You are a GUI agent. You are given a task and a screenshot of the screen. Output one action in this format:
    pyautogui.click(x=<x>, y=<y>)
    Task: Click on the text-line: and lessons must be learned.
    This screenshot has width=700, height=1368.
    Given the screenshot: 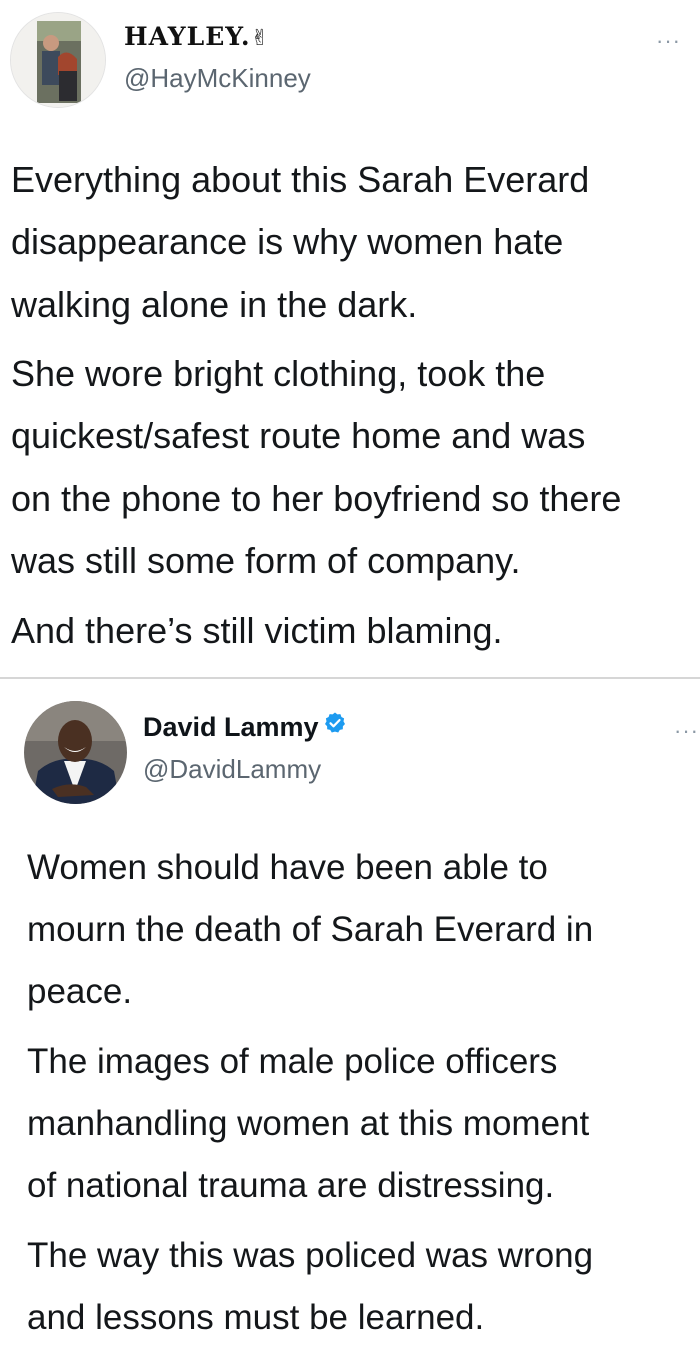 What is the action you would take?
    pyautogui.click(x=256, y=1317)
    